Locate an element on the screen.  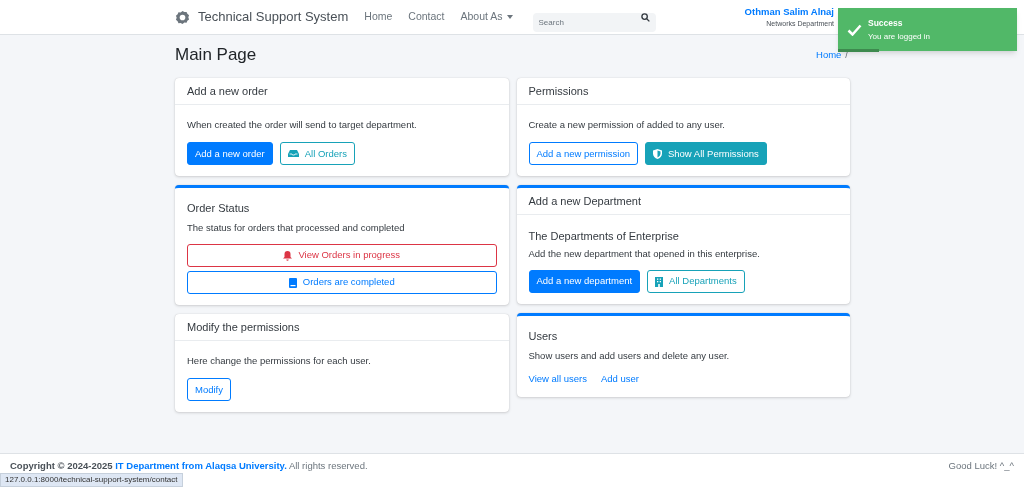
nav-link: Contact is located at coordinates (426, 17).